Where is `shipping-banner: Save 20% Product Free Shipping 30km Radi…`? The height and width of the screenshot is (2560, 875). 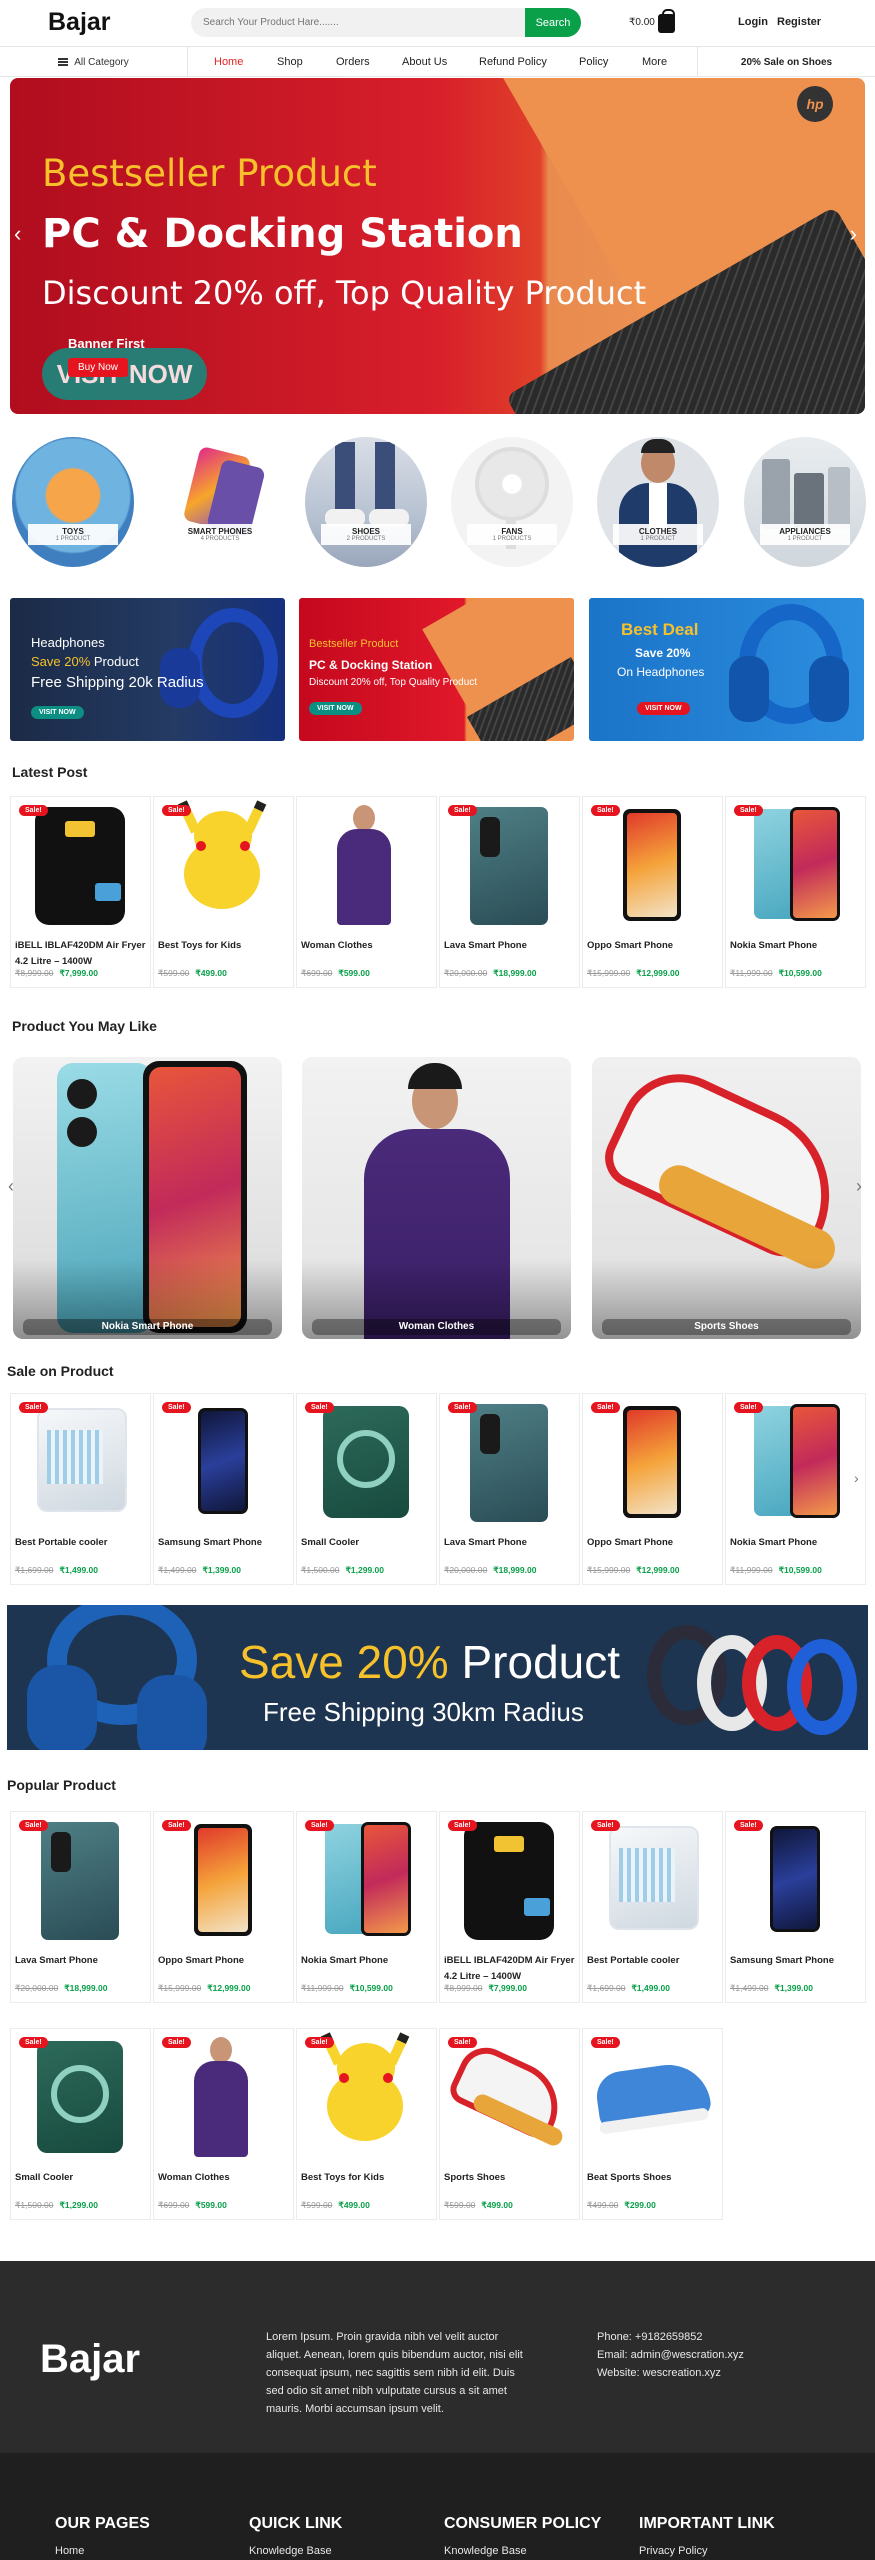
shipping-banner: Save 20% Product Free Shipping 30km Radi… is located at coordinates (437, 1677).